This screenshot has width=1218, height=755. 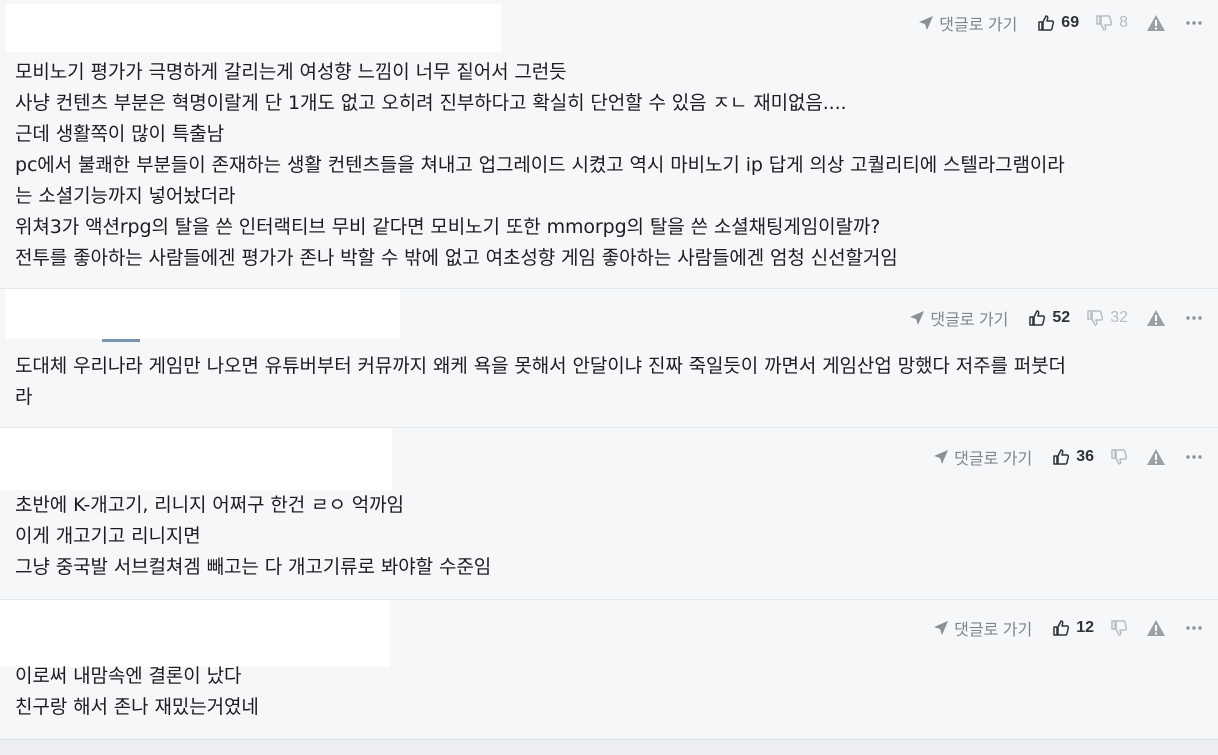 I want to click on bottom-divider, so click(x=609, y=747).